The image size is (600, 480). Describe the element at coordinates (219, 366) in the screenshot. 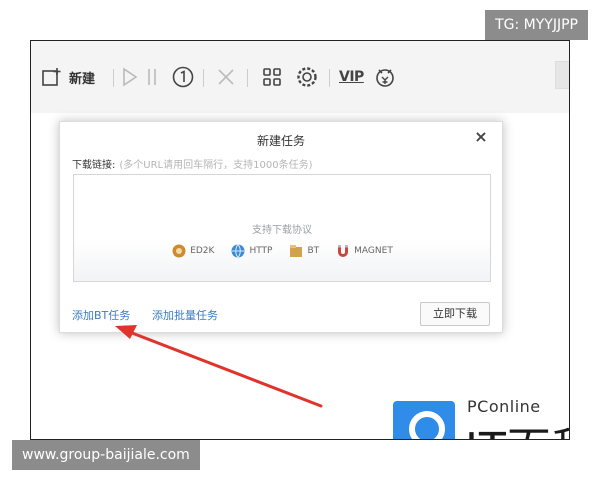

I see `red-arrow-annotation` at that location.